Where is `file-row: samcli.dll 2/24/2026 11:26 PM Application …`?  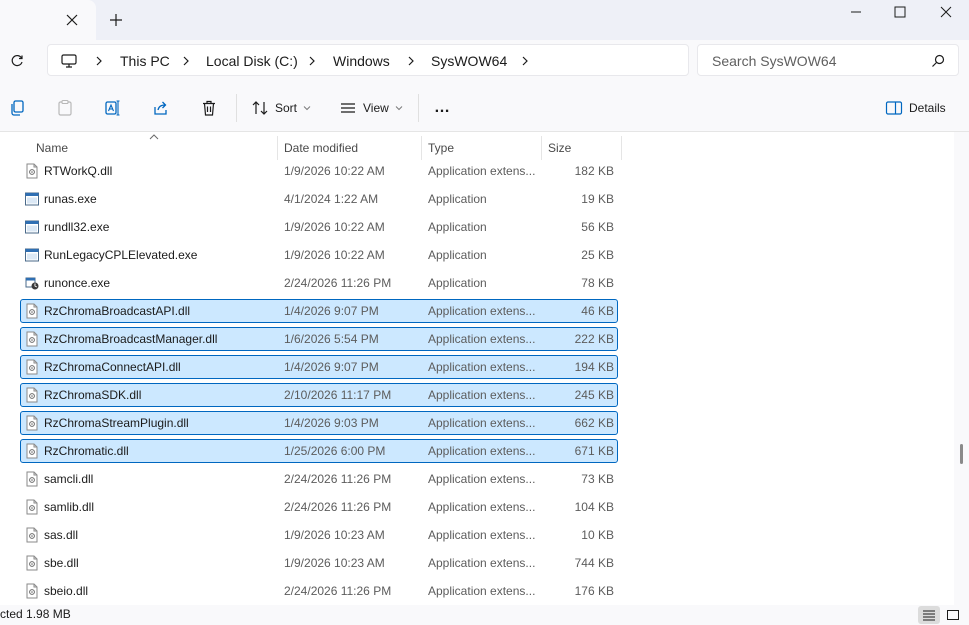 file-row: samcli.dll 2/24/2026 11:26 PM Application … is located at coordinates (319, 479).